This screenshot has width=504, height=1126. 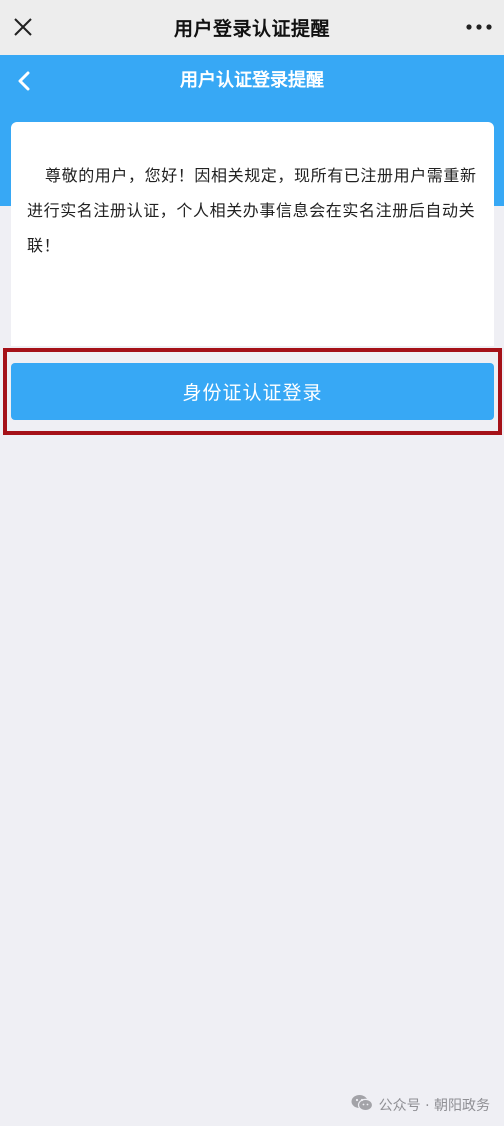 I want to click on watermark-text: 公众号 · 朝阳政务, so click(x=434, y=1106).